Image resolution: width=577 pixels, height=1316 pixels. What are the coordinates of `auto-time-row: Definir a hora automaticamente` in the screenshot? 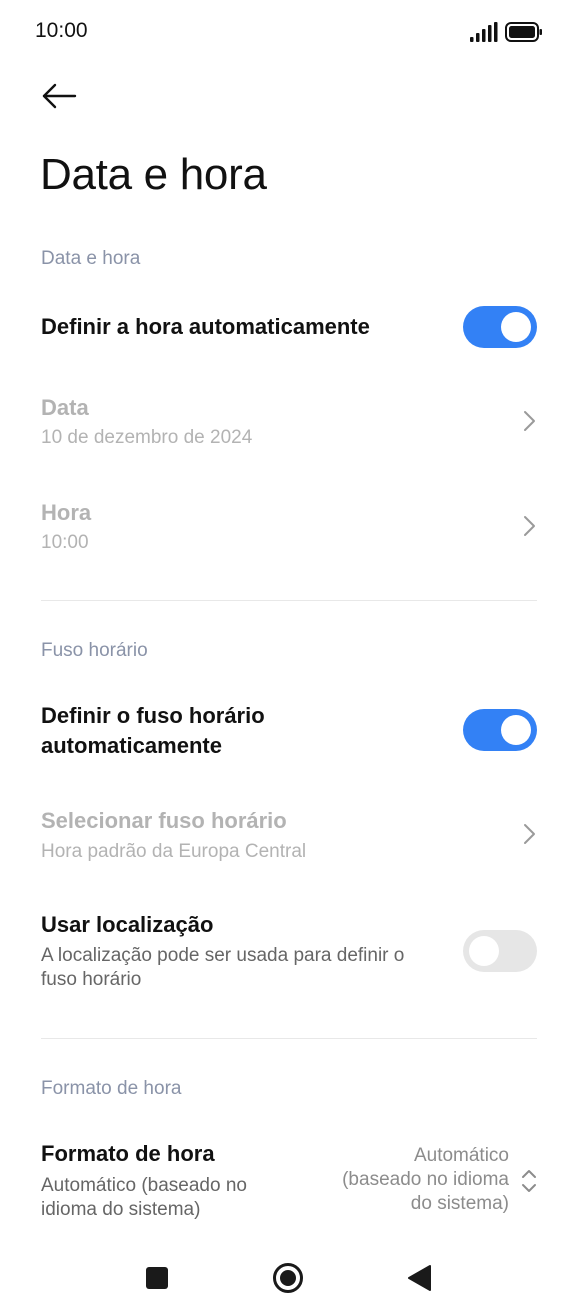 It's located at (288, 328).